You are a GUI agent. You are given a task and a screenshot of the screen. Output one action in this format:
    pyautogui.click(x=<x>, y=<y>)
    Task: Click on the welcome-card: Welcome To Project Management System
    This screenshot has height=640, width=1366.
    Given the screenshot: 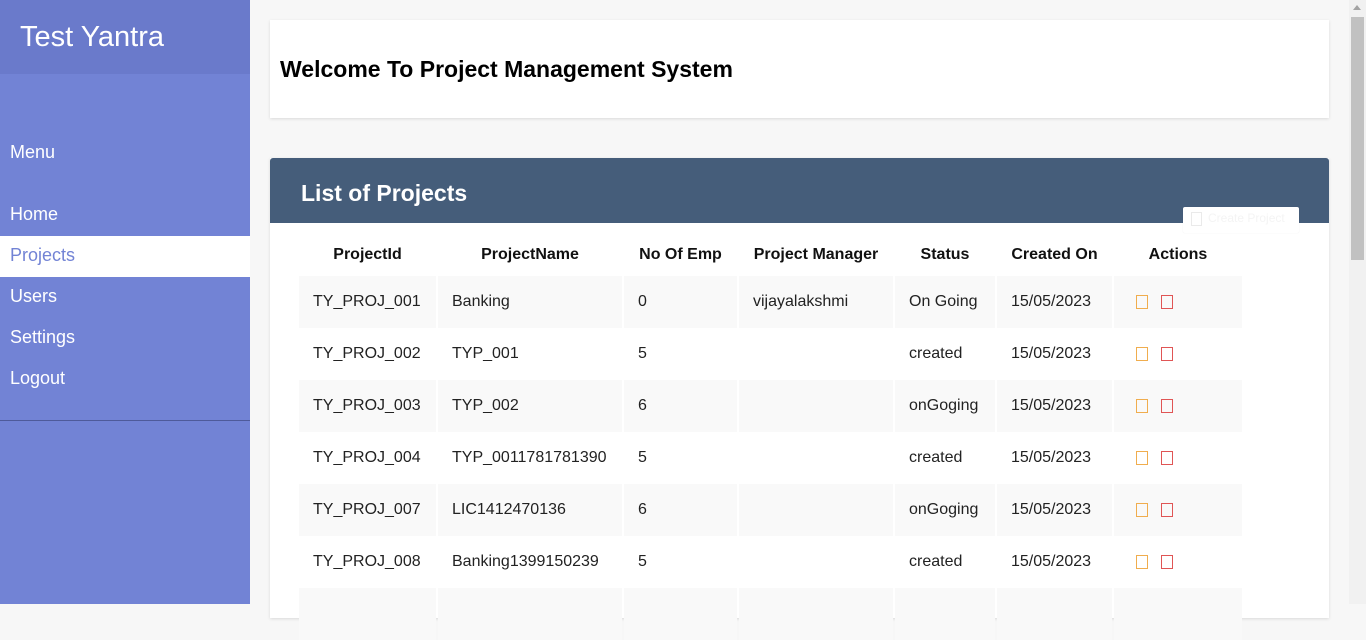 What is the action you would take?
    pyautogui.click(x=799, y=69)
    